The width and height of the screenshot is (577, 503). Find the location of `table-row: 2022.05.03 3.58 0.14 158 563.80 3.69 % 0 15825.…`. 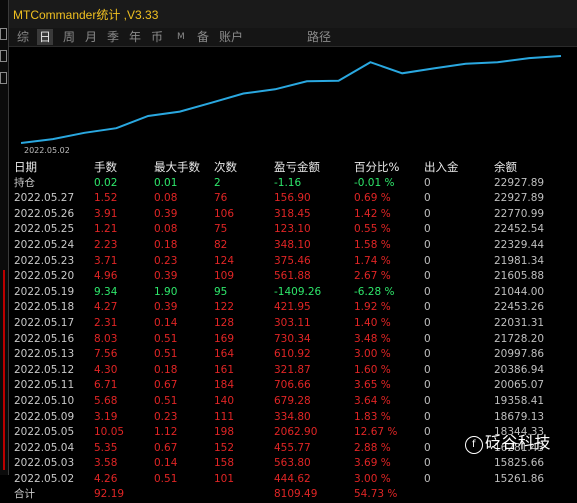

table-row: 2022.05.03 3.58 0.14 158 563.80 3.69 % 0 15825.… is located at coordinates (293, 464).